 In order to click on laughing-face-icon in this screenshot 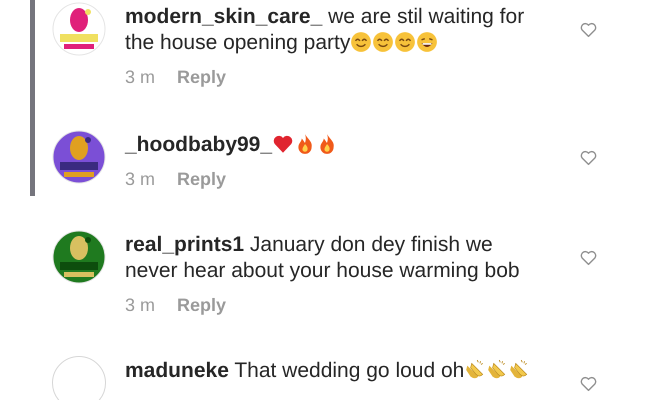, I will do `click(427, 42)`.